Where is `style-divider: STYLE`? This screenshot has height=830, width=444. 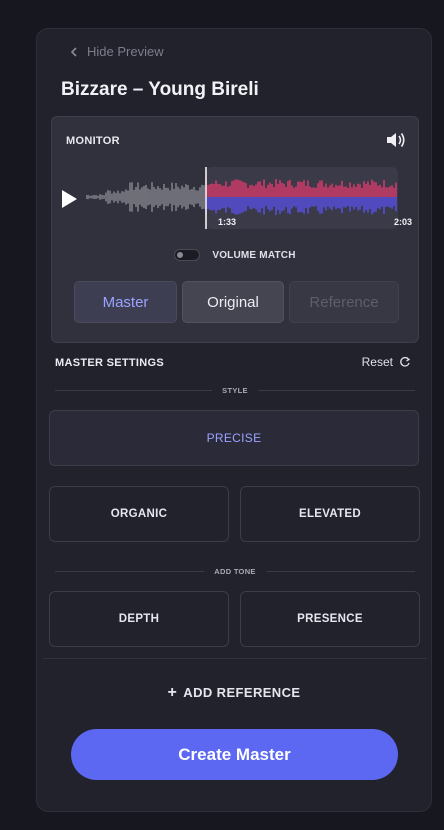
style-divider: STYLE is located at coordinates (235, 390).